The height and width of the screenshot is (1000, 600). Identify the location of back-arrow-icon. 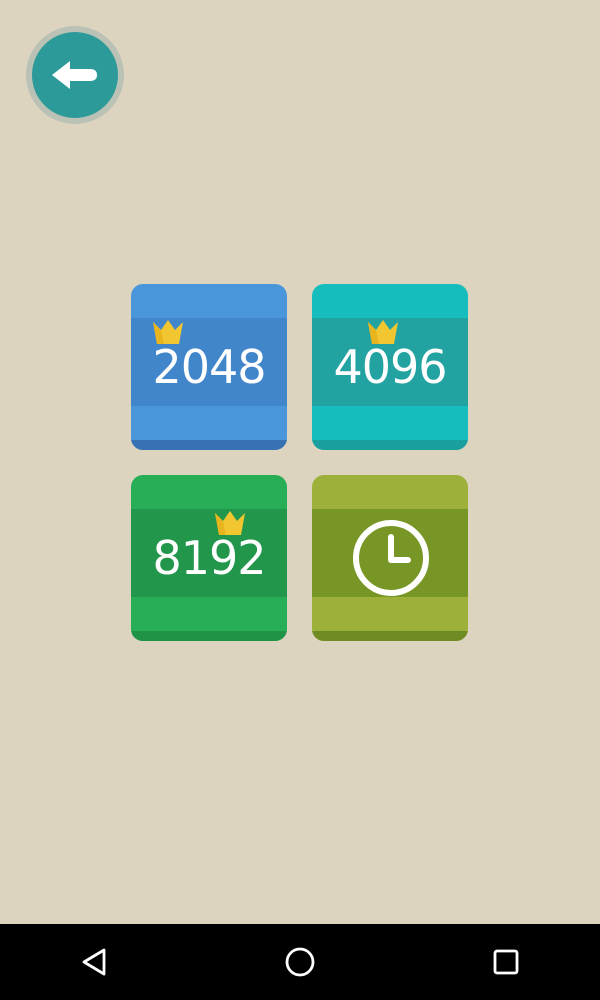
(74, 75).